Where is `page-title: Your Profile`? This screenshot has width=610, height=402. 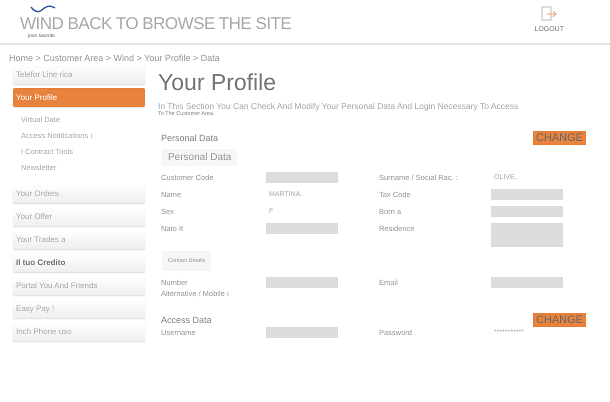
page-title: Your Profile is located at coordinates (218, 82).